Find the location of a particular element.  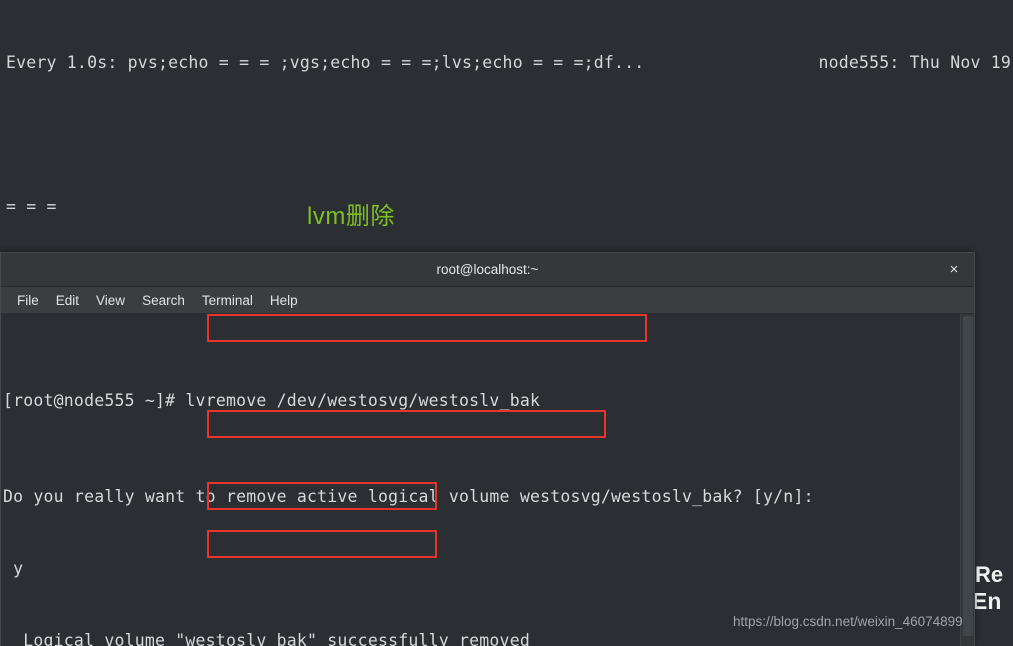

bg-blank-line is located at coordinates (509, 135).